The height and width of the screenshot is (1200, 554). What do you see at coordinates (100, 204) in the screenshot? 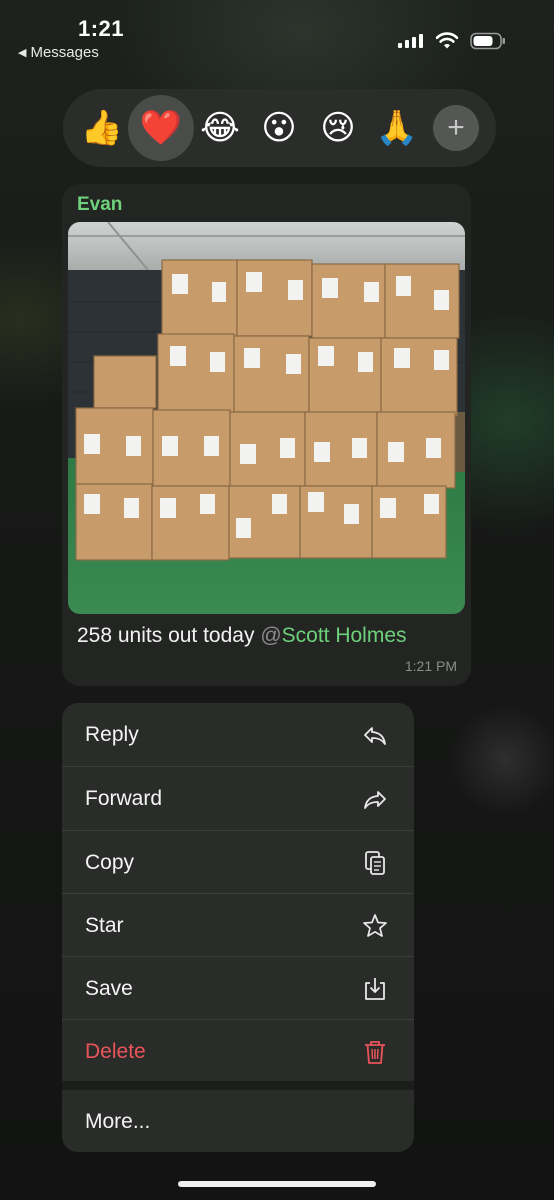
I see `sender-name: Evan` at bounding box center [100, 204].